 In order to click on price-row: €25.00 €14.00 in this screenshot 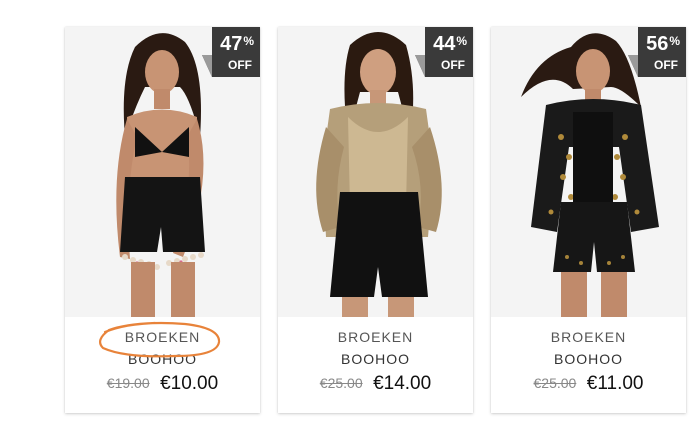, I will do `click(375, 384)`.